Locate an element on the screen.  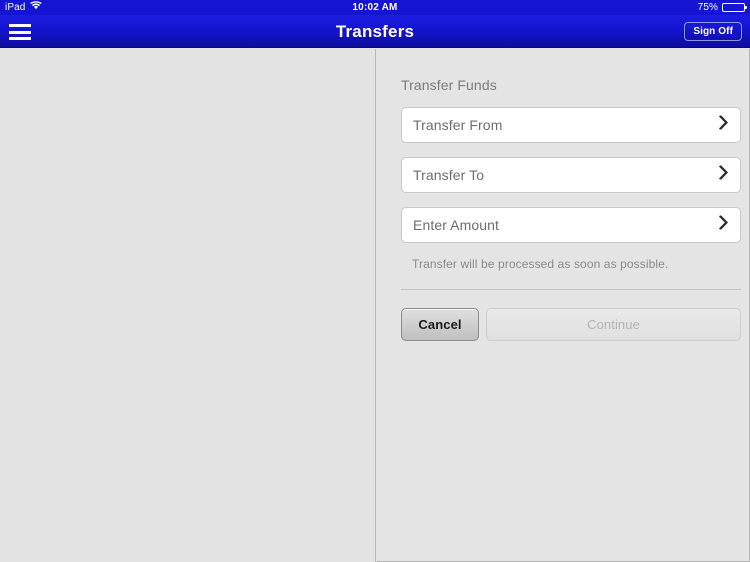
status-bar-clock: 10:02 AM is located at coordinates (375, 7).